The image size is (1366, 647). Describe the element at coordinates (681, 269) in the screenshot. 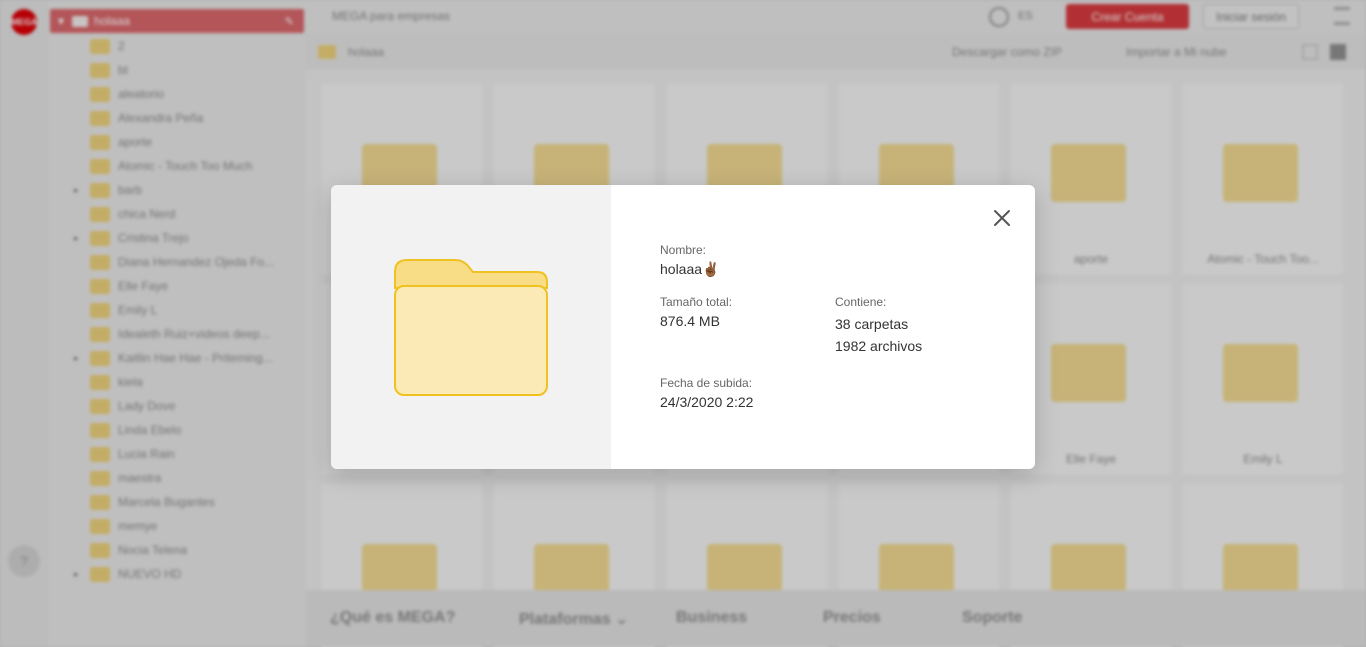

I see `folder-name: holaaa` at that location.